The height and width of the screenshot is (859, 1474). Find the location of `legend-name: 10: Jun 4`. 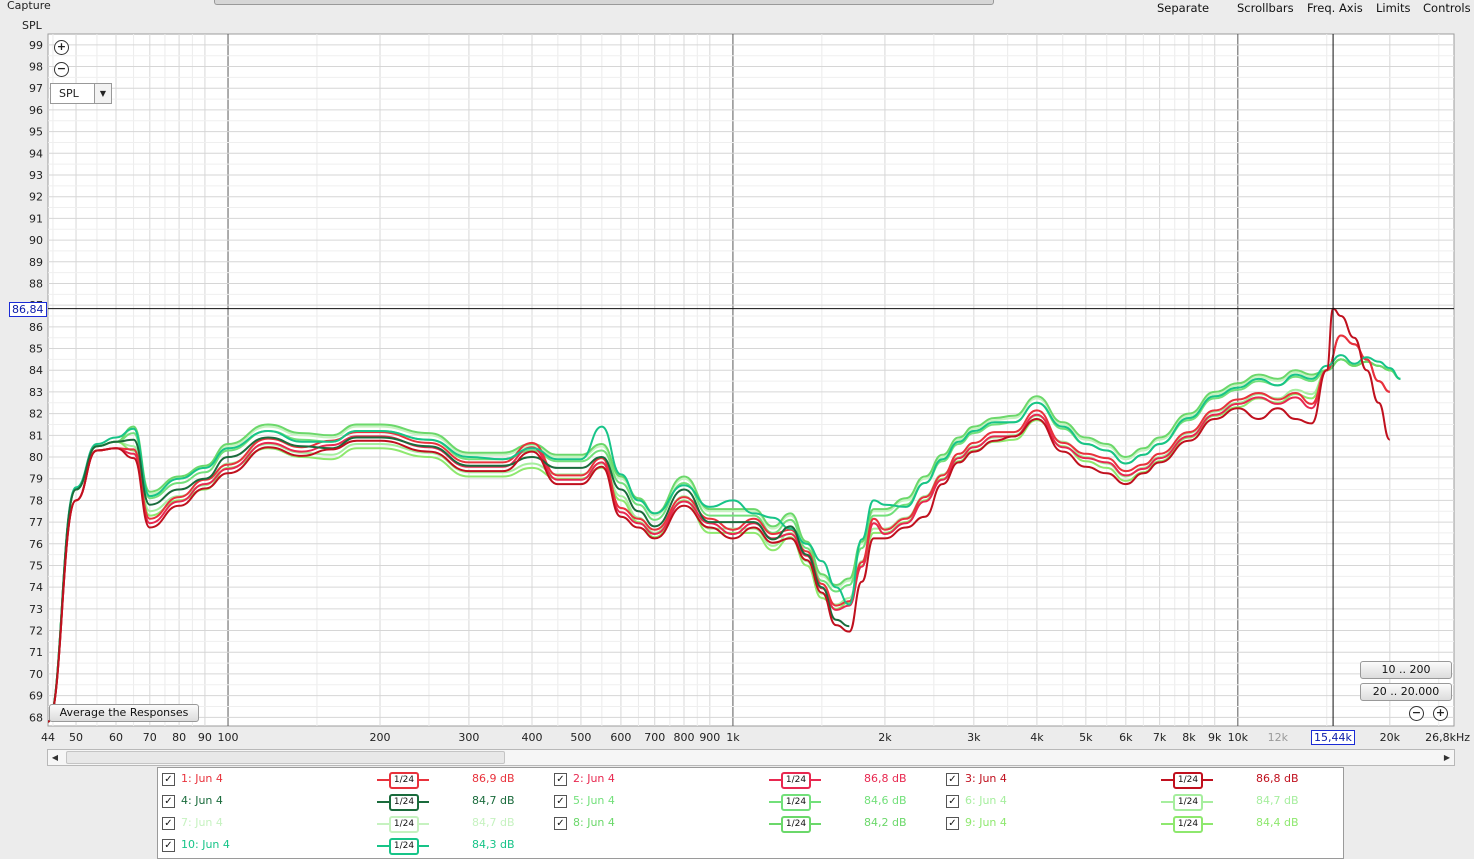

legend-name: 10: Jun 4 is located at coordinates (205, 844).